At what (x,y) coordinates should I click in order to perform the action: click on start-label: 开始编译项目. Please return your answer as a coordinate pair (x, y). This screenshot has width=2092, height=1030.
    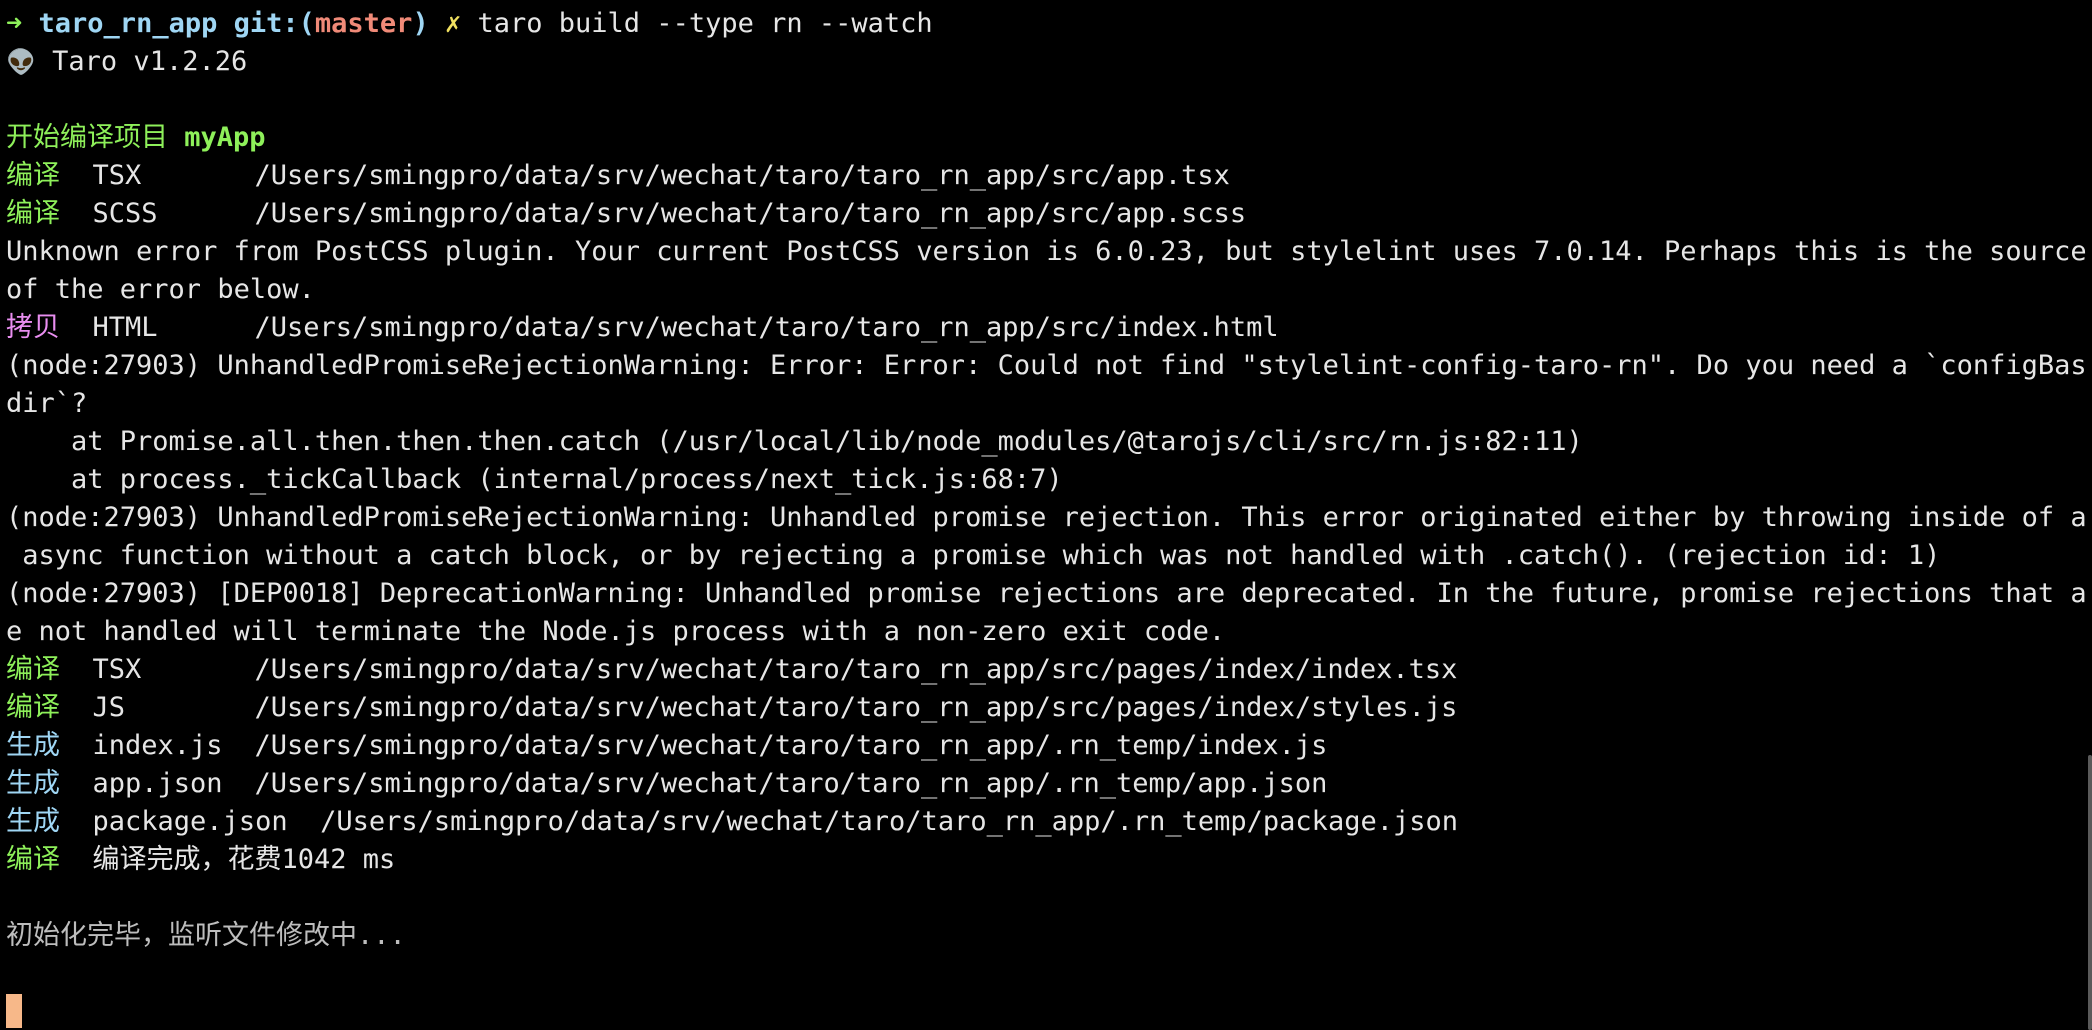
    Looking at the image, I should click on (87, 137).